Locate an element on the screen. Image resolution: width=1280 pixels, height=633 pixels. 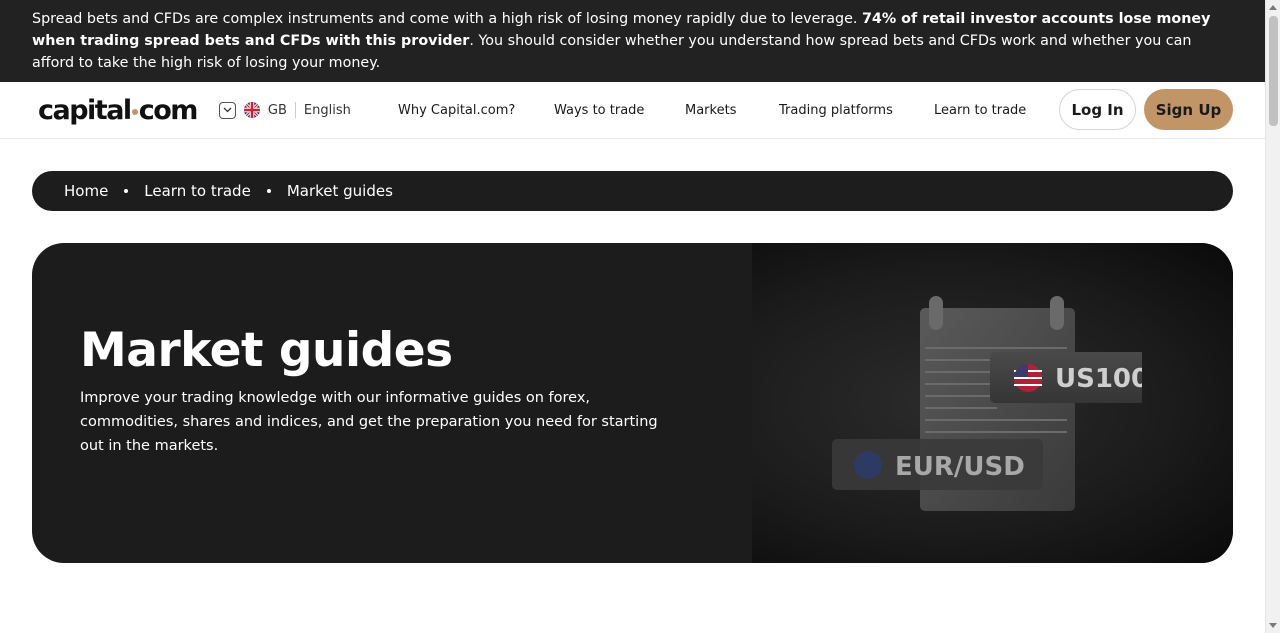
login-button: Log In is located at coordinates (1097, 109).